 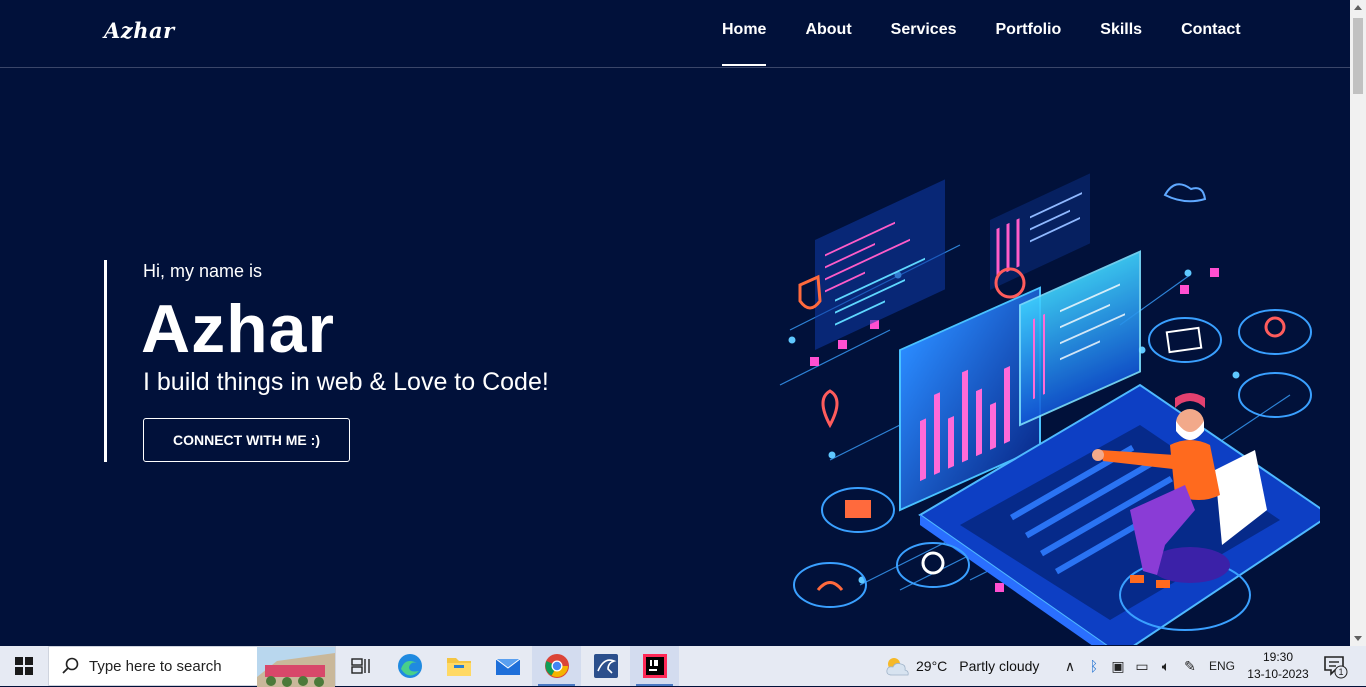 I want to click on scroll-down-arrow-icon, so click(x=1358, y=638).